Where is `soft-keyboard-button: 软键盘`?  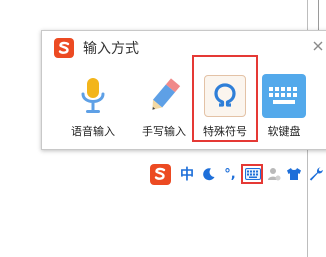 soft-keyboard-button: 软键盘 is located at coordinates (284, 104).